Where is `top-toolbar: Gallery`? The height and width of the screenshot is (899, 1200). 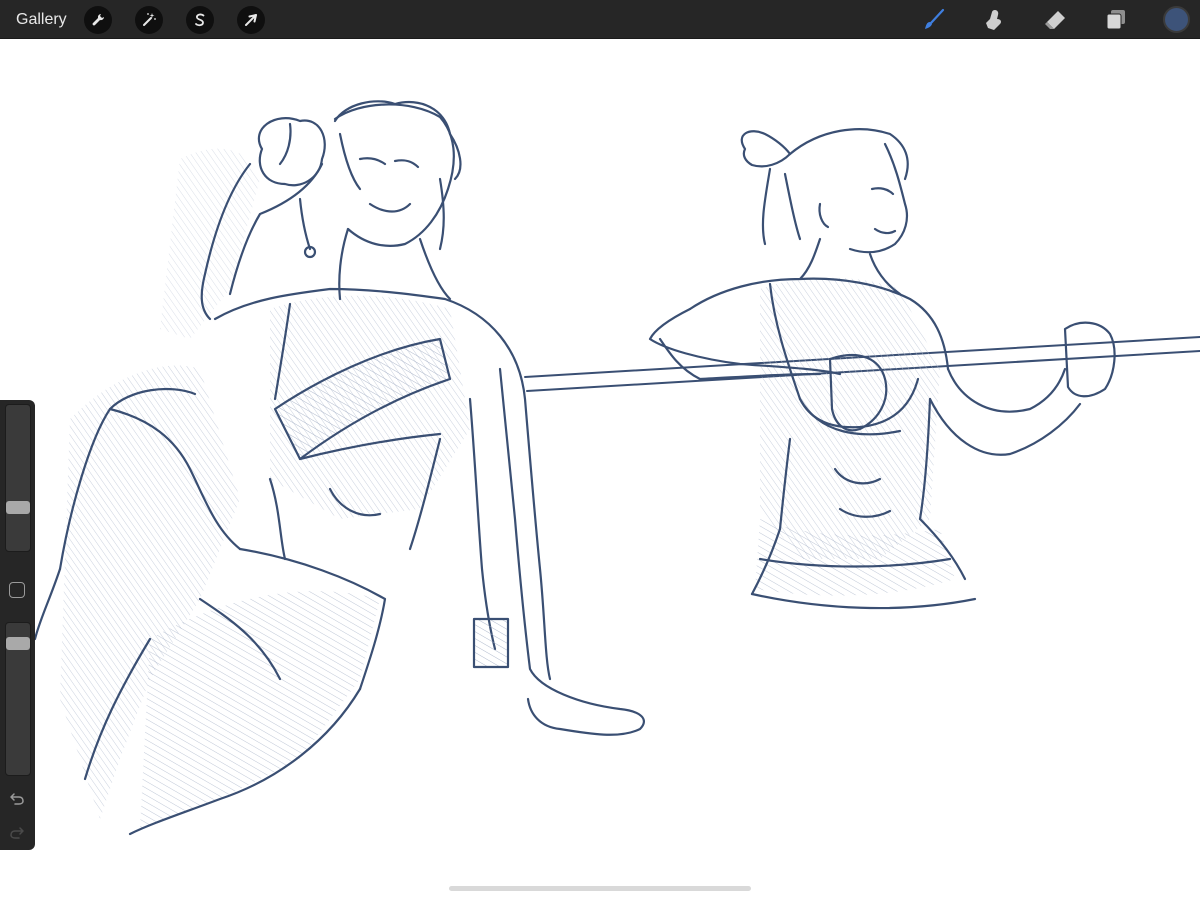 top-toolbar: Gallery is located at coordinates (600, 19).